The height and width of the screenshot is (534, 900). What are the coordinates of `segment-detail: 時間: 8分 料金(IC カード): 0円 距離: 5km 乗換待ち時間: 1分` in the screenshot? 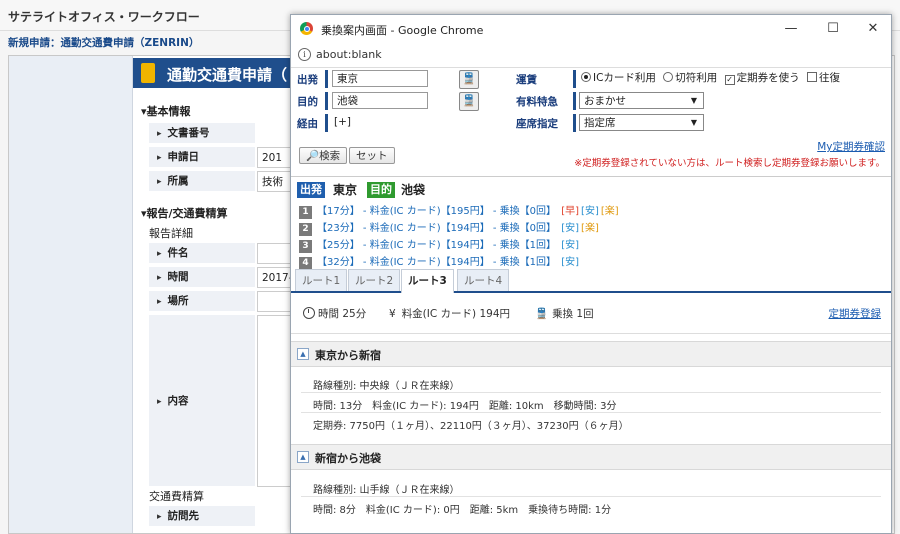 It's located at (462, 510).